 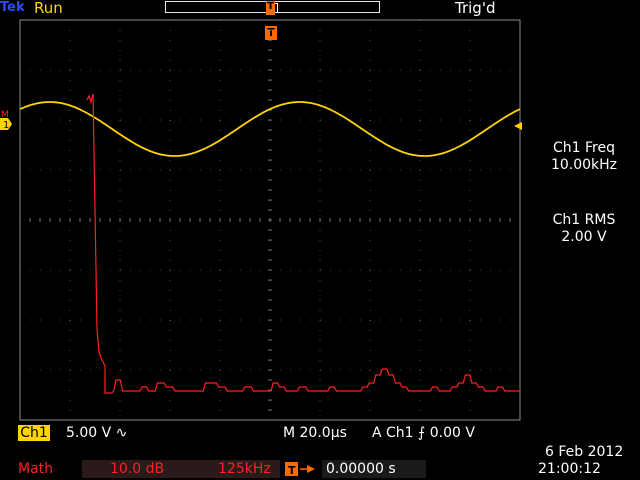 I want to click on date-readout: 6 Feb 2012, so click(x=584, y=452).